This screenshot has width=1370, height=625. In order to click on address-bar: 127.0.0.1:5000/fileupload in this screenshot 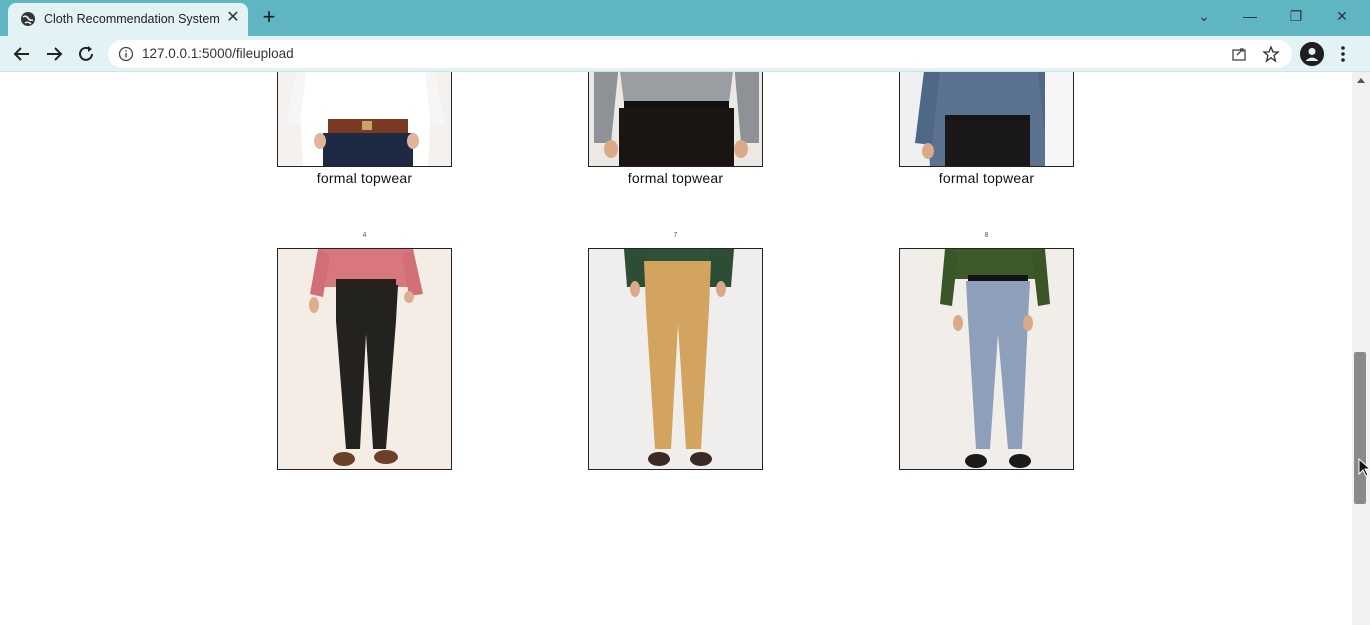, I will do `click(700, 54)`.